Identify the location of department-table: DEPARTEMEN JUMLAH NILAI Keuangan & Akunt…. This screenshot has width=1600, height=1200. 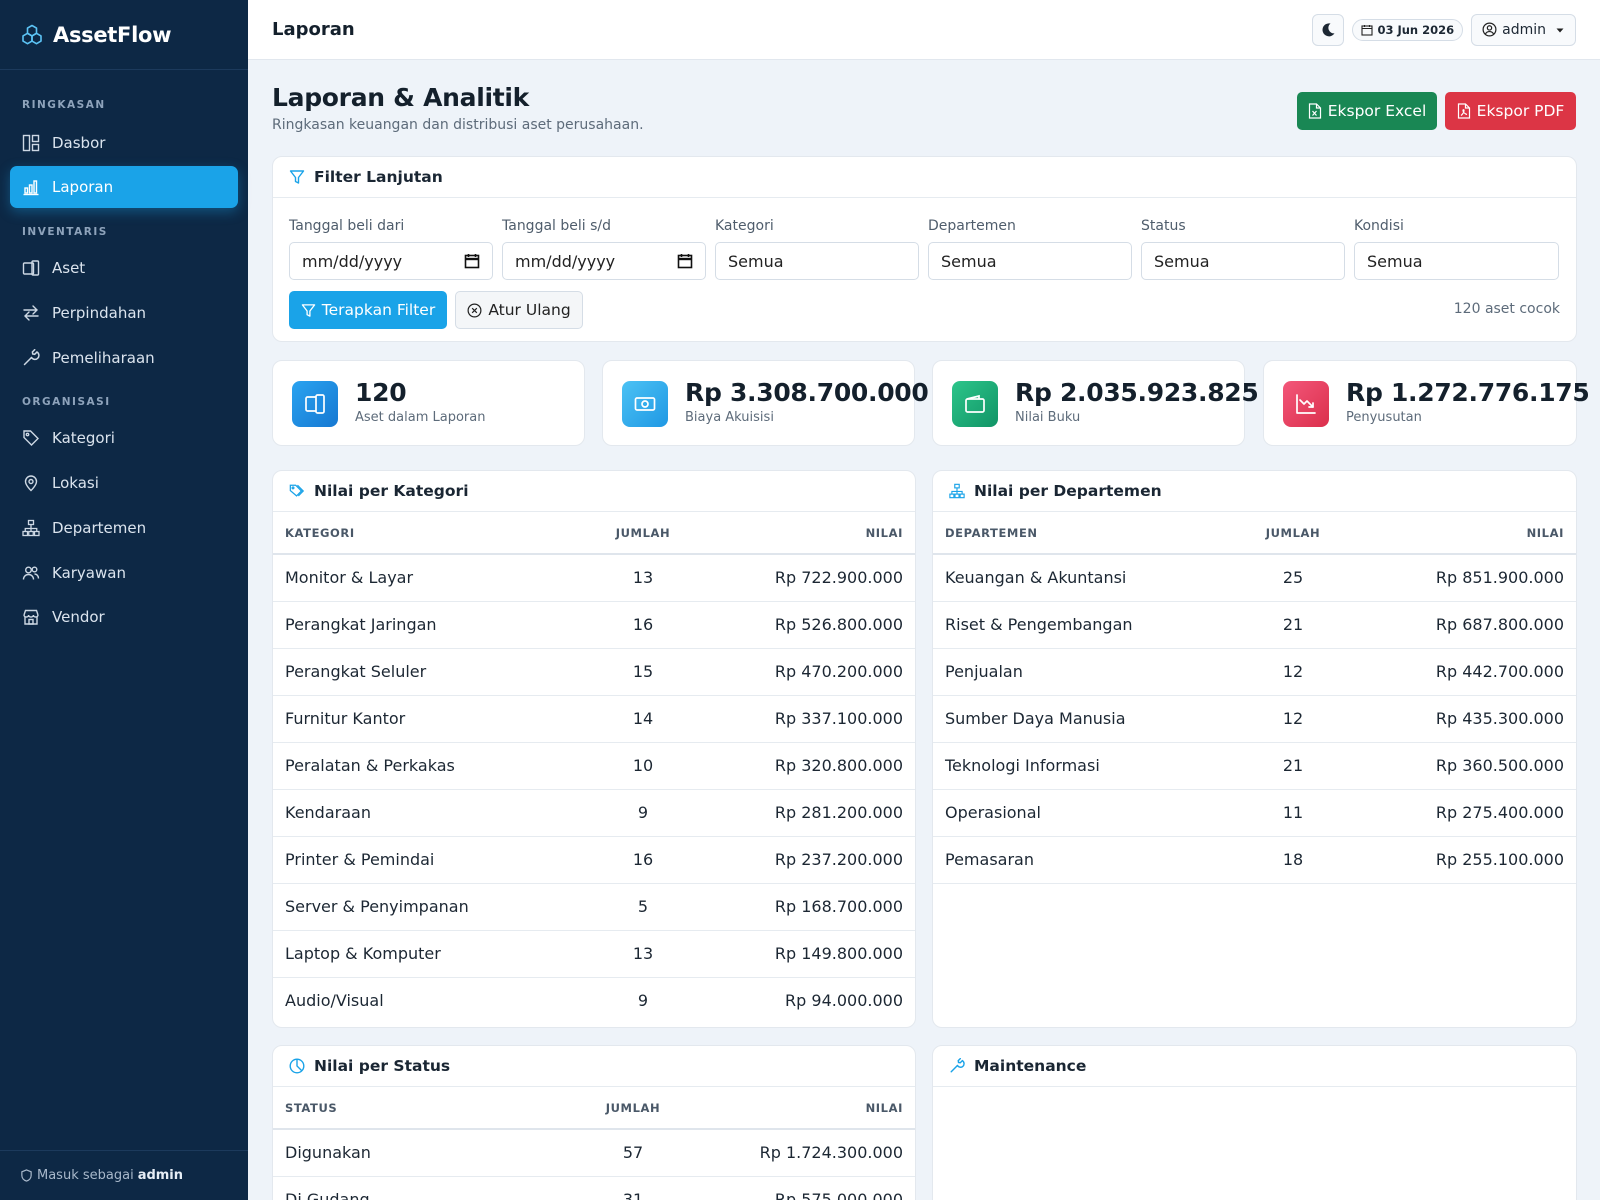
(1254, 698).